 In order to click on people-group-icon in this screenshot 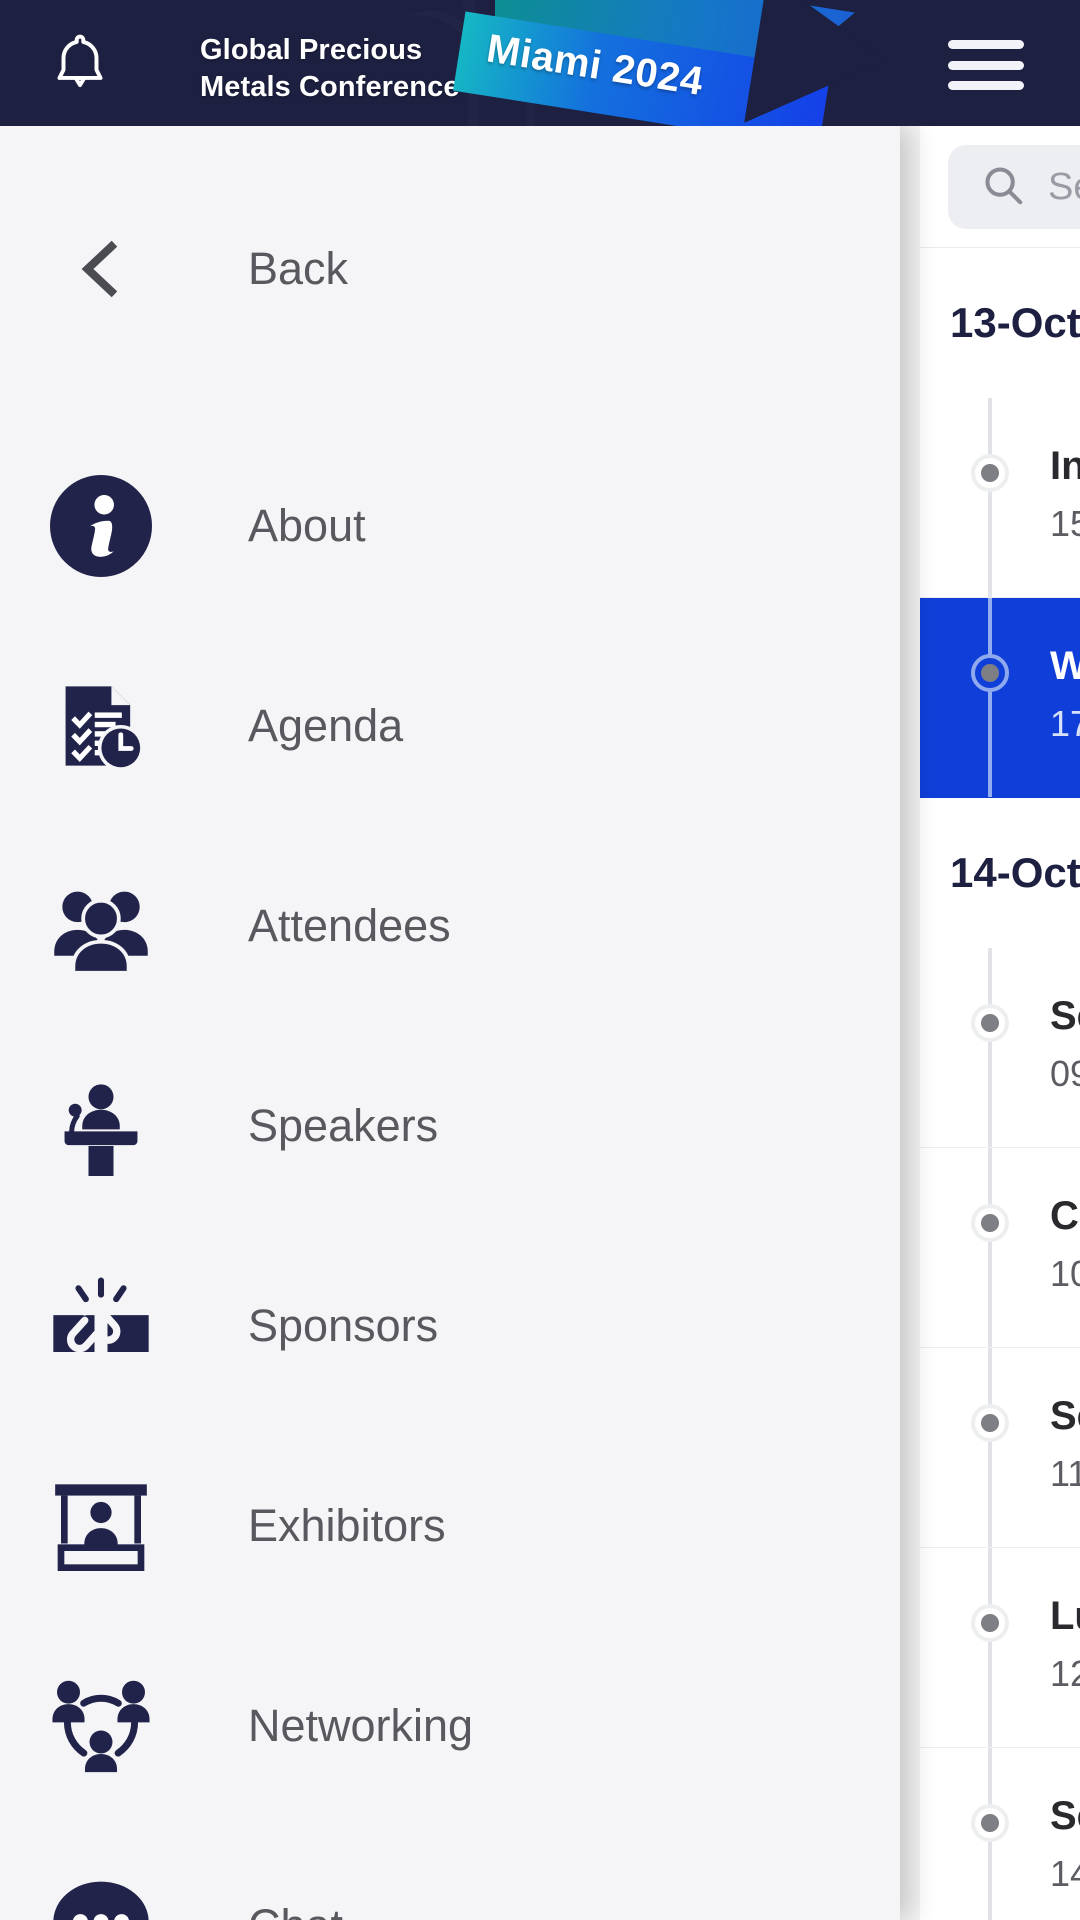, I will do `click(101, 926)`.